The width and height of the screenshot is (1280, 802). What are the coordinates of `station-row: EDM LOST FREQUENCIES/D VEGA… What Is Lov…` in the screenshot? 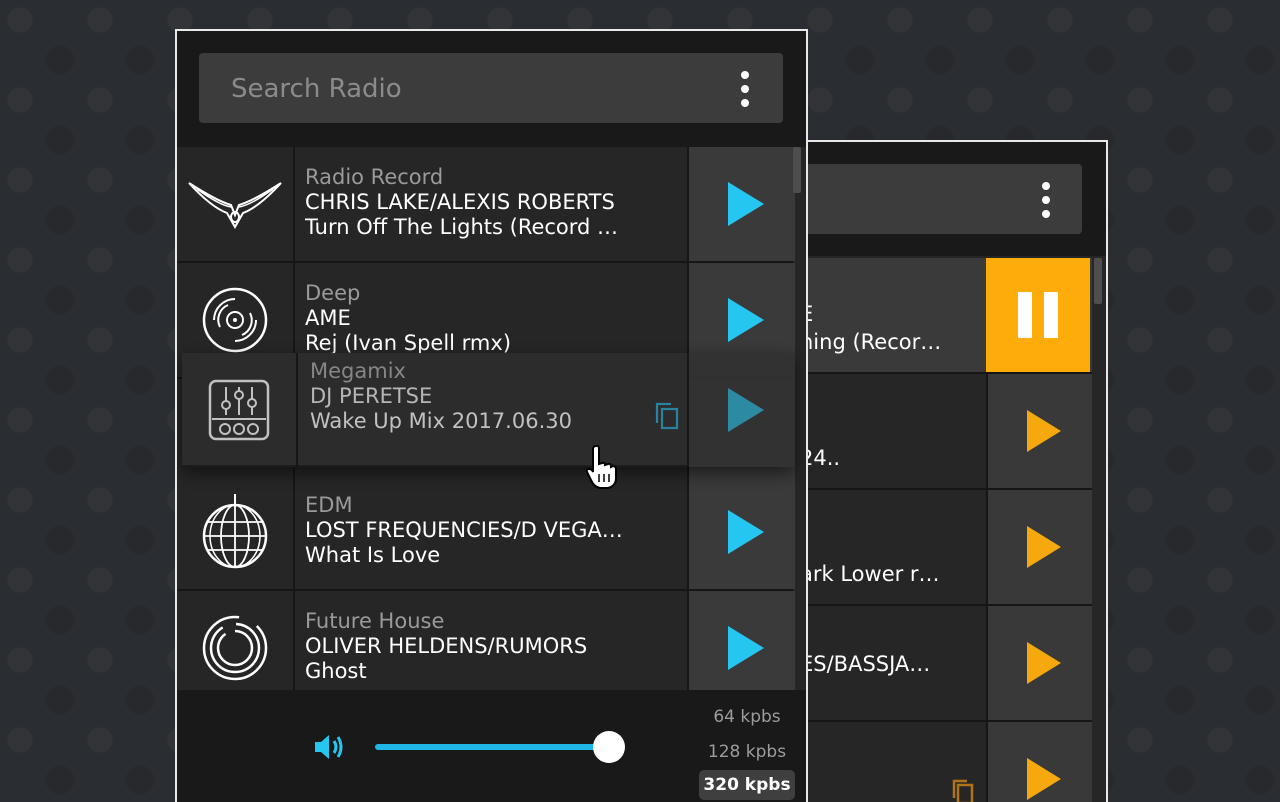 It's located at (486, 533).